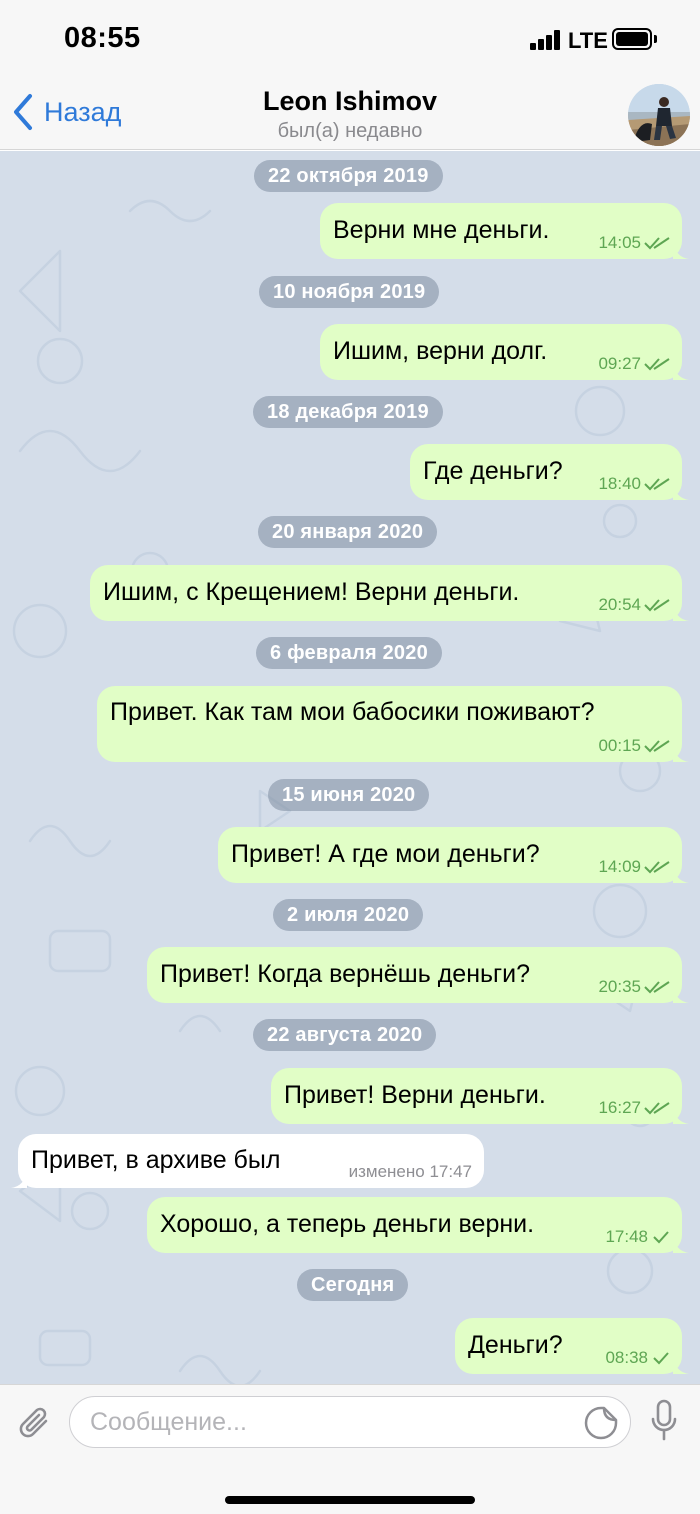 This screenshot has width=700, height=1514. I want to click on message-outgoing: Привет! Когда вернёшь деньги? 20:35, so click(418, 975).